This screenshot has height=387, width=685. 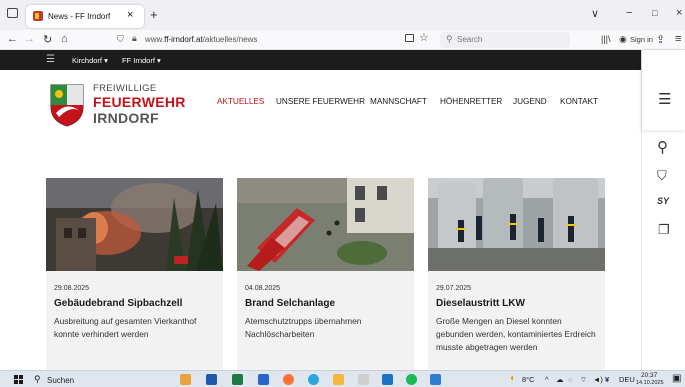 I want to click on bookmark-star-icon: ☆, so click(x=424, y=37).